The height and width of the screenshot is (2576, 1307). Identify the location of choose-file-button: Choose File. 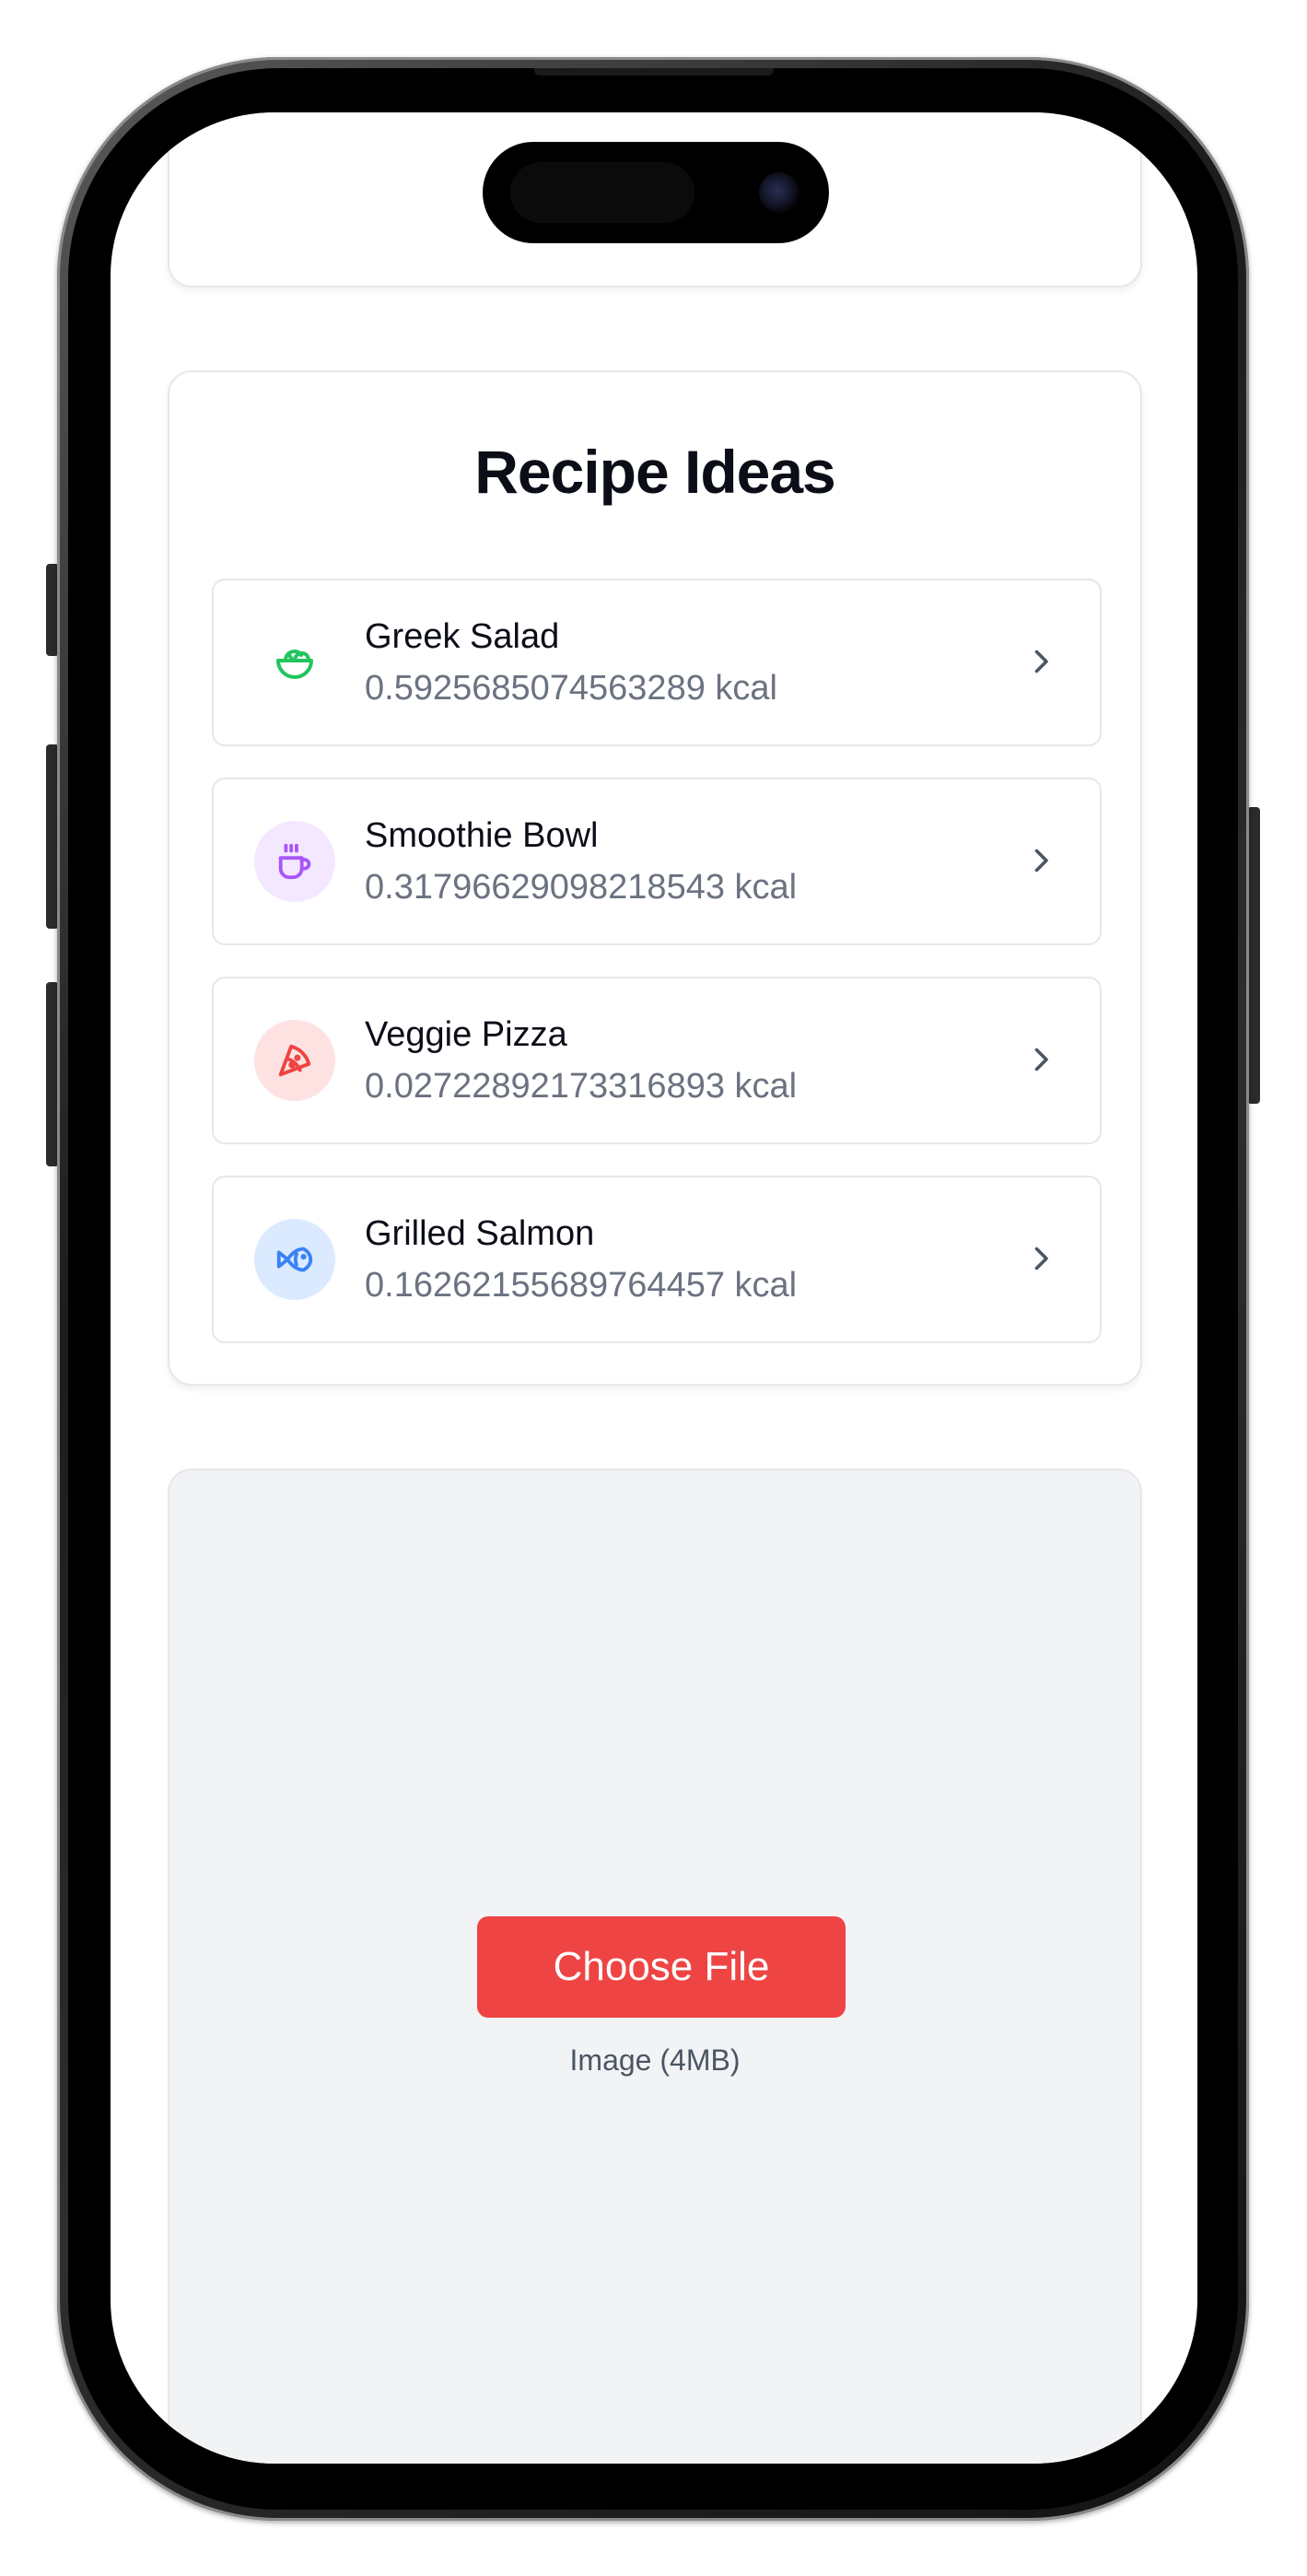
(662, 1967).